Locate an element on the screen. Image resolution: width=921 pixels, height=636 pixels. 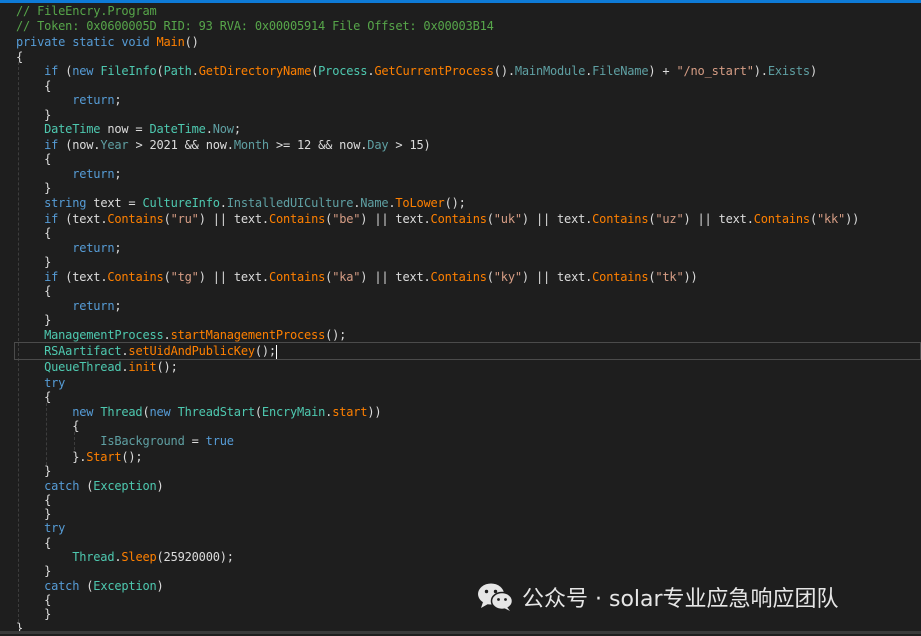
code-text: = is located at coordinates (195, 441).